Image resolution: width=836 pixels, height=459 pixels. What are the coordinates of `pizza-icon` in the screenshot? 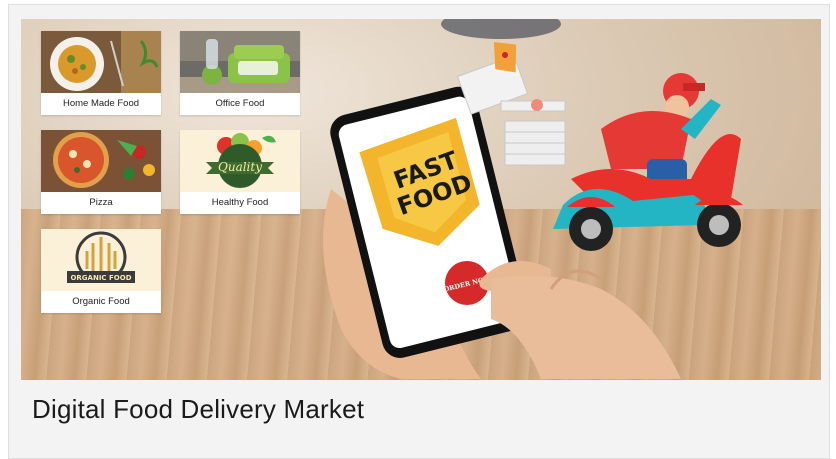 It's located at (101, 161).